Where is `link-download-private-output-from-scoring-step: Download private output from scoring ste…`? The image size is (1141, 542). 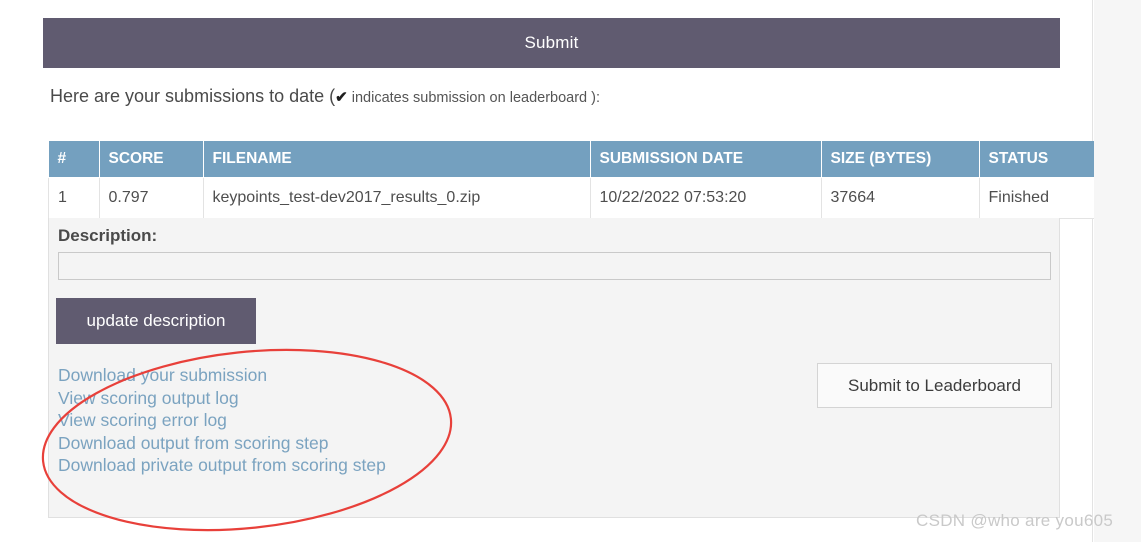 link-download-private-output-from-scoring-step: Download private output from scoring ste… is located at coordinates (318, 465).